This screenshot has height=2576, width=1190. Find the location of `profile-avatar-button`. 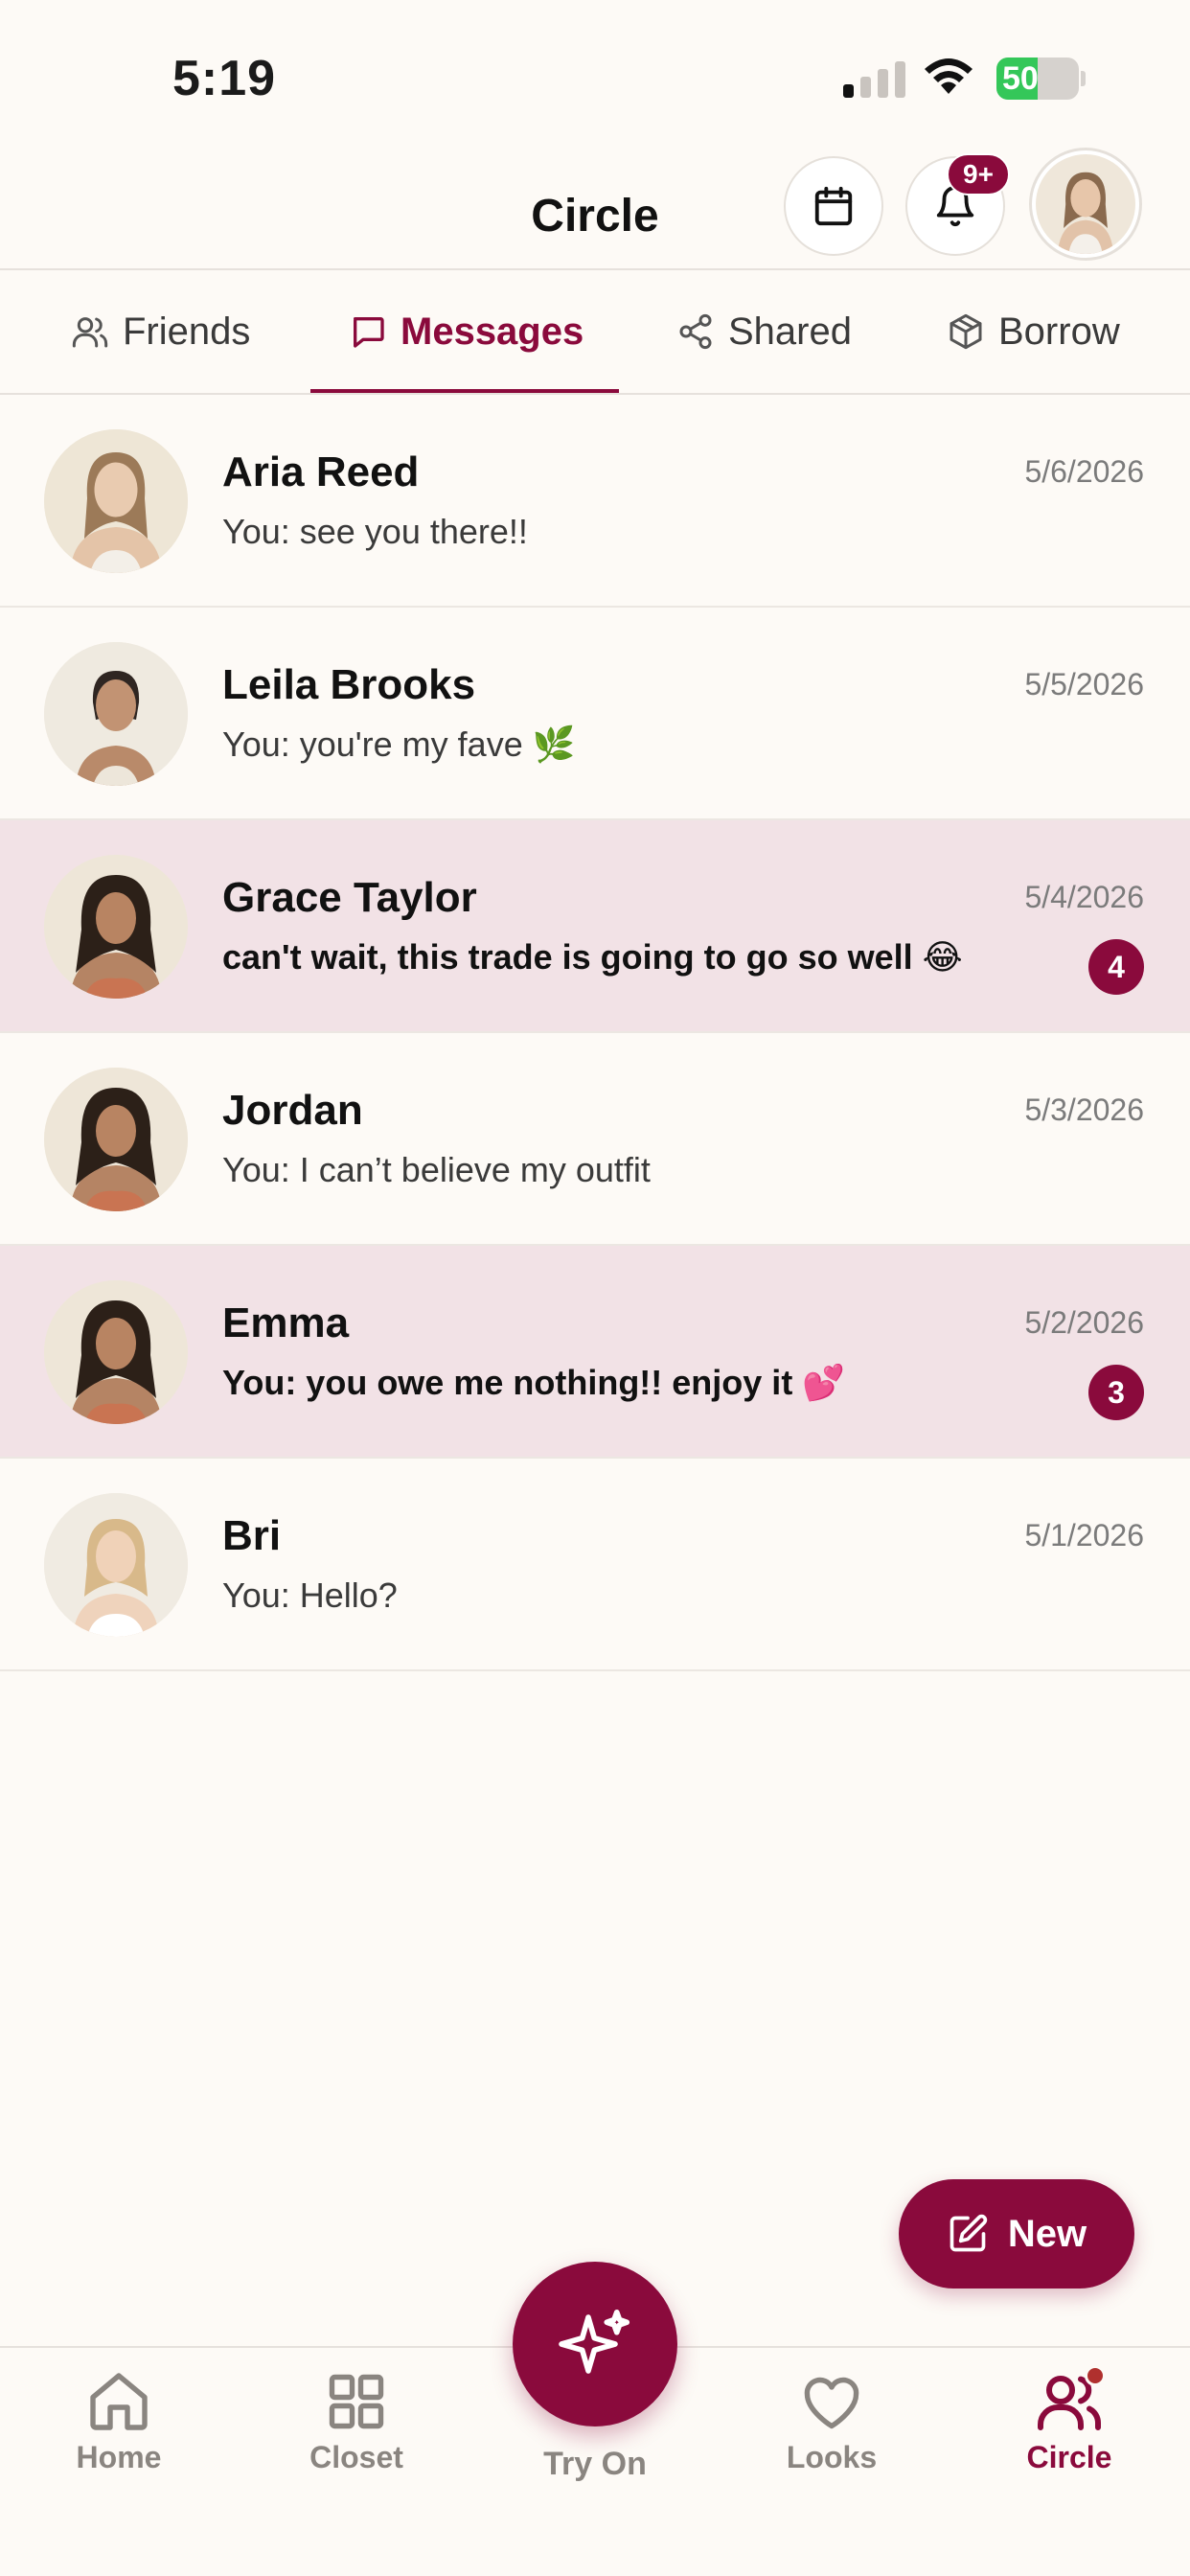

profile-avatar-button is located at coordinates (1085, 204).